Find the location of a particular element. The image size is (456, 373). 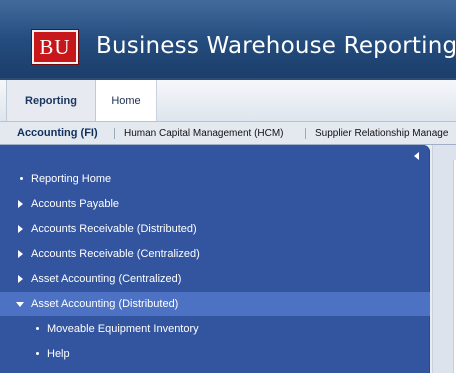

subnav-hcm: Human Capital Management (HCM) is located at coordinates (204, 133).